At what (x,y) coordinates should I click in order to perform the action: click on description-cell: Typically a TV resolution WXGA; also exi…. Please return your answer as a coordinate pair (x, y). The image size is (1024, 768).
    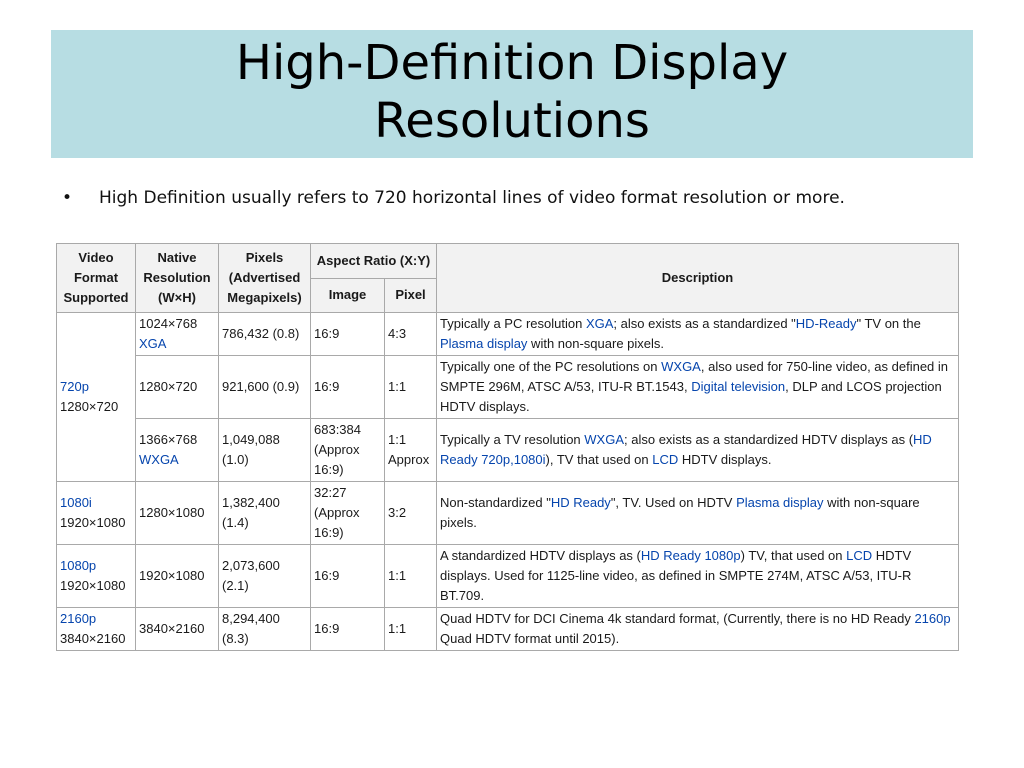
    Looking at the image, I should click on (697, 450).